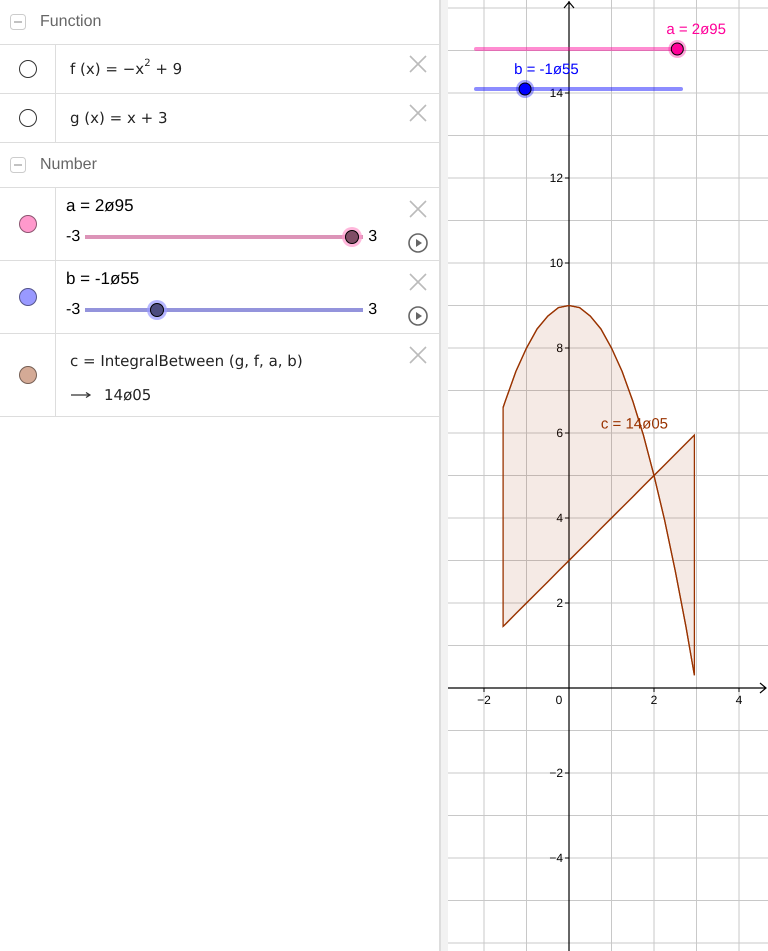  Describe the element at coordinates (128, 395) in the screenshot. I see `computed-value: 14ø05` at that location.